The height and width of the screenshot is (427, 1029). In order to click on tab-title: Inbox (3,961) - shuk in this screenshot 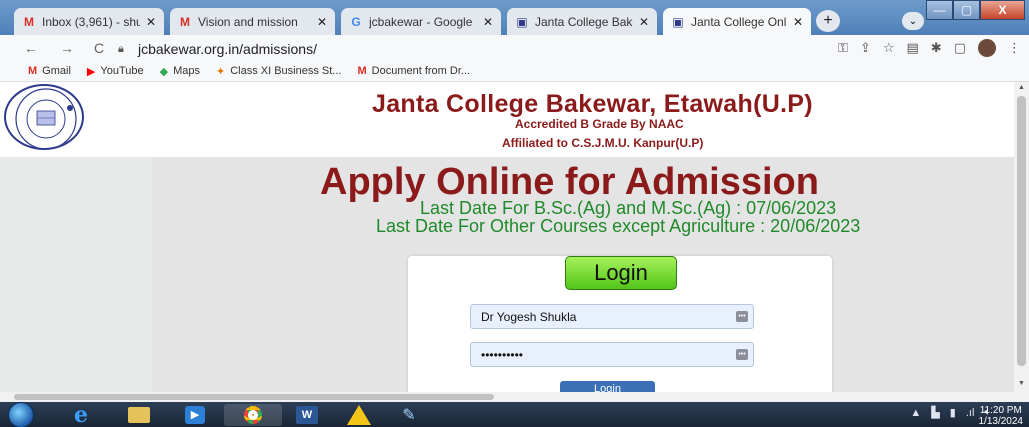, I will do `click(91, 21)`.